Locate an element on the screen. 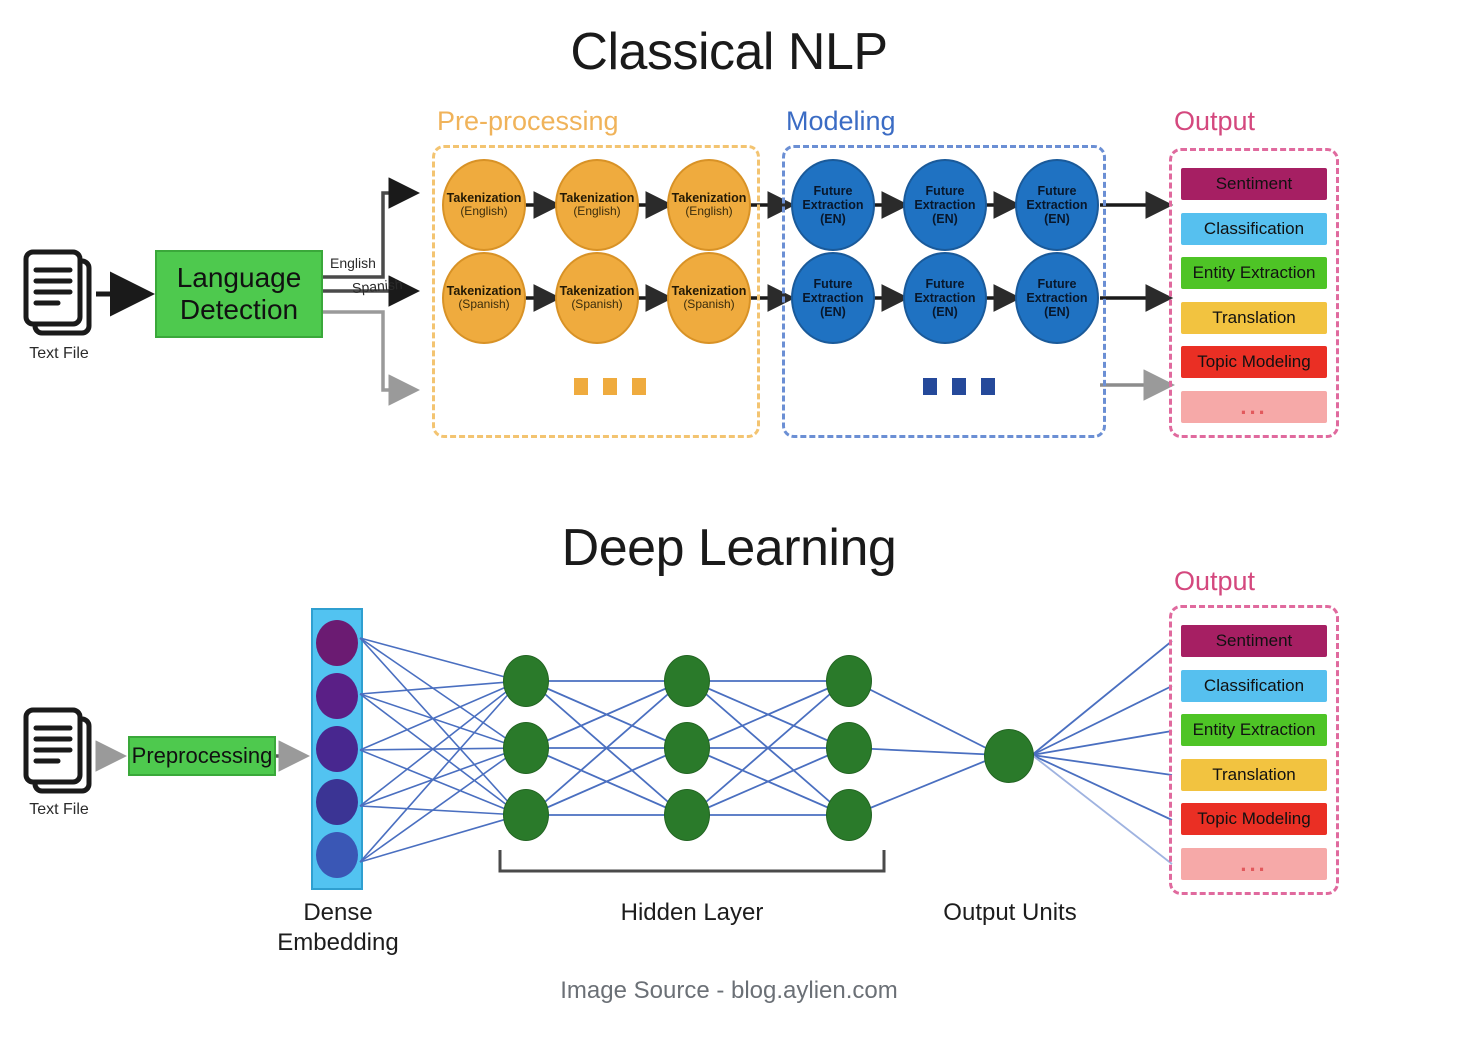 The height and width of the screenshot is (1040, 1458). preprocessing-node-es-3: Takenization (Spanish) is located at coordinates (709, 298).